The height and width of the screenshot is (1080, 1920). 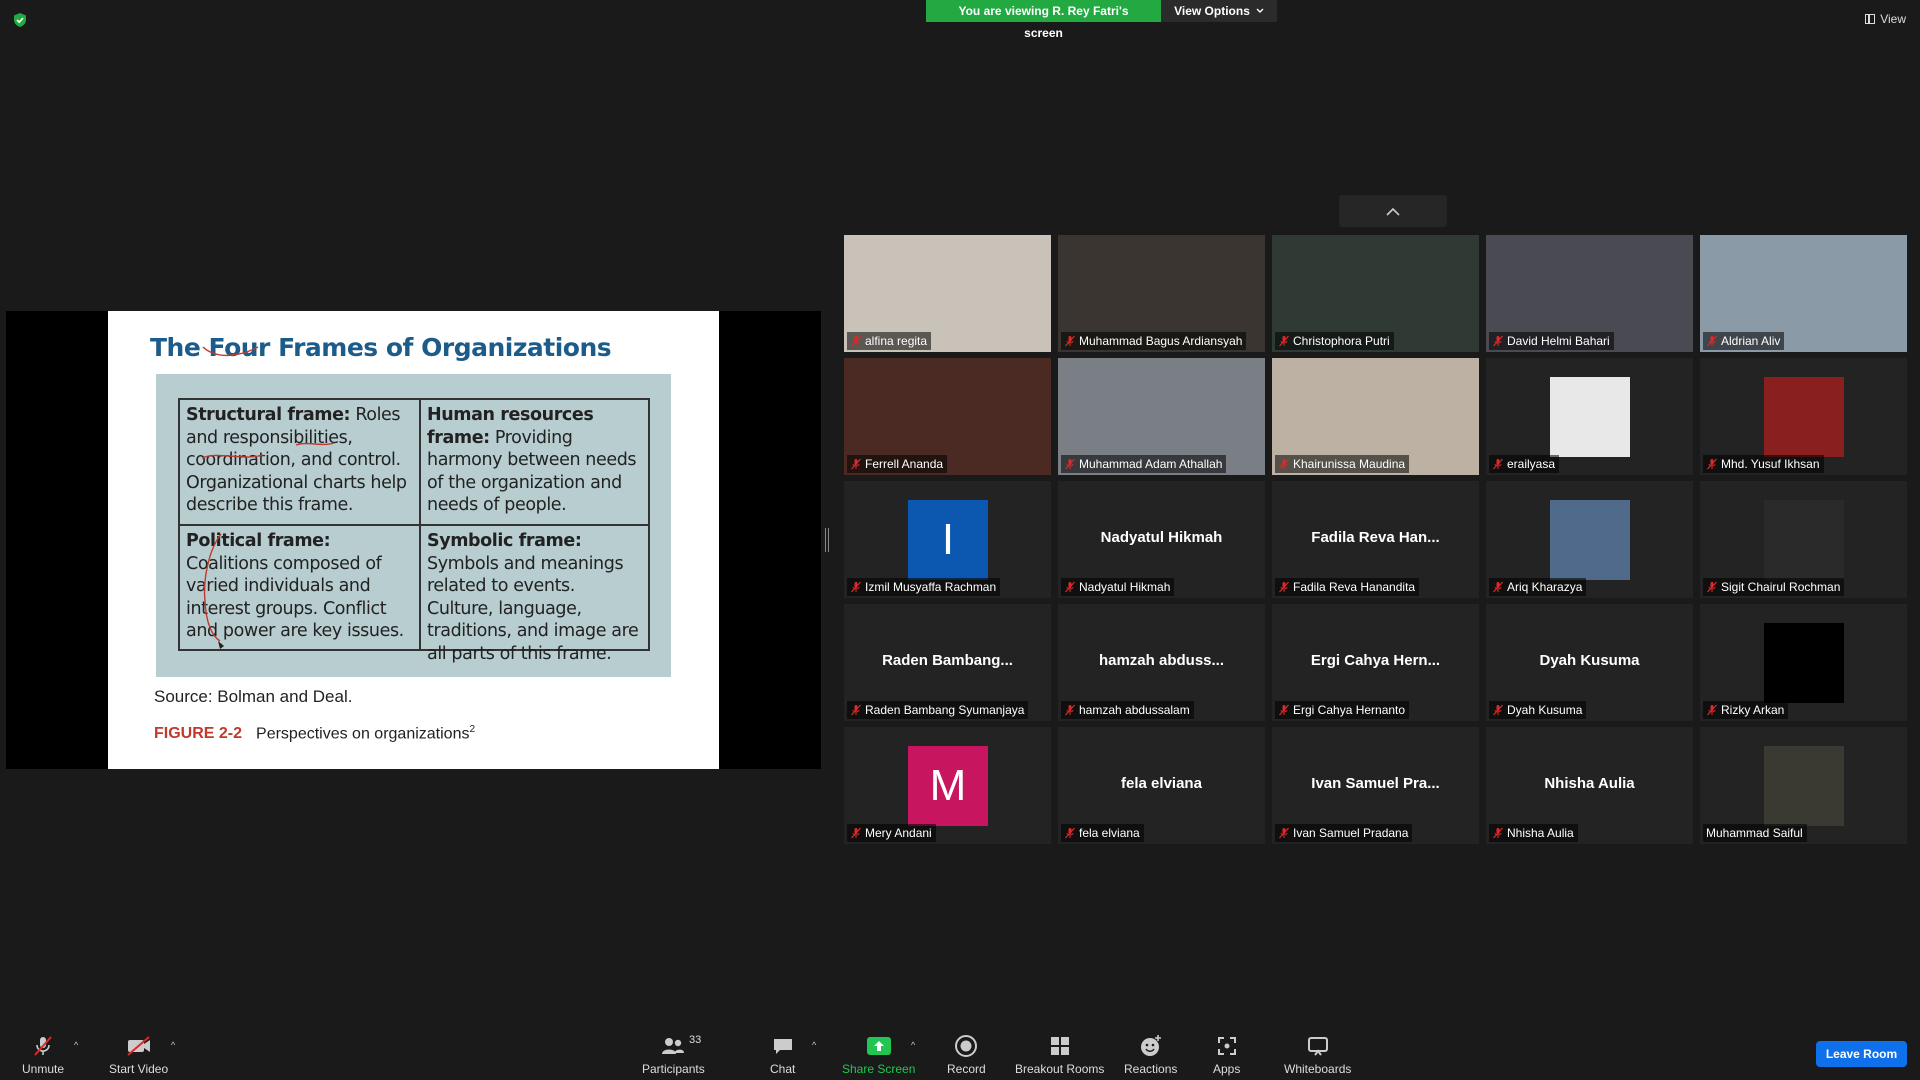 I want to click on view-button: View, so click(x=1885, y=19).